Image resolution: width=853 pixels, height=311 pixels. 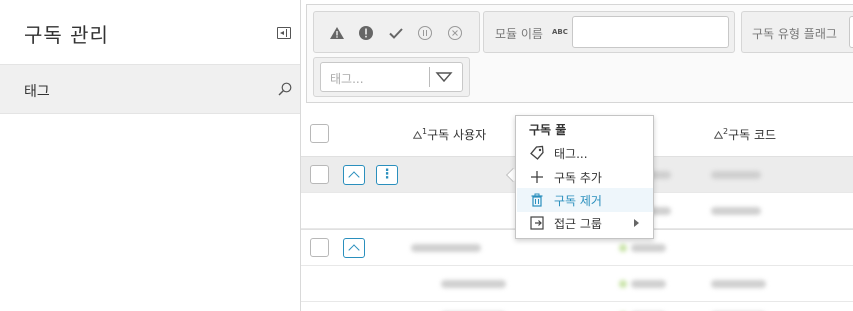 I want to click on context-menu-title: 구독 풀, so click(x=548, y=130).